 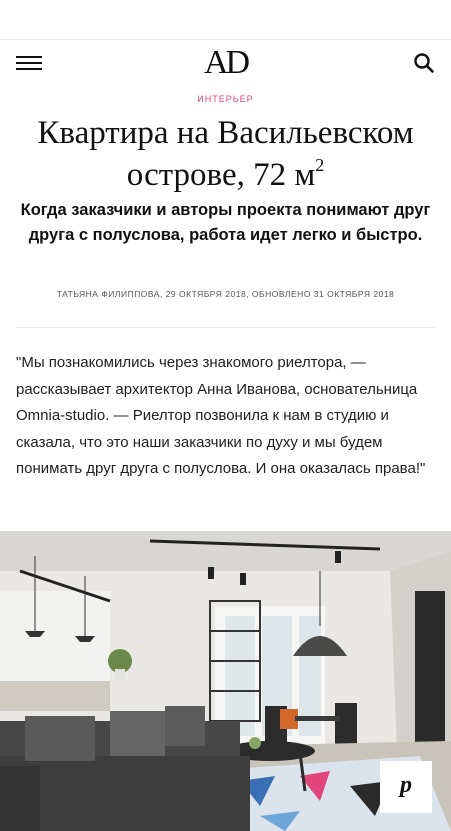 I want to click on article-category: ИНТЕРЬЕР, so click(x=225, y=99).